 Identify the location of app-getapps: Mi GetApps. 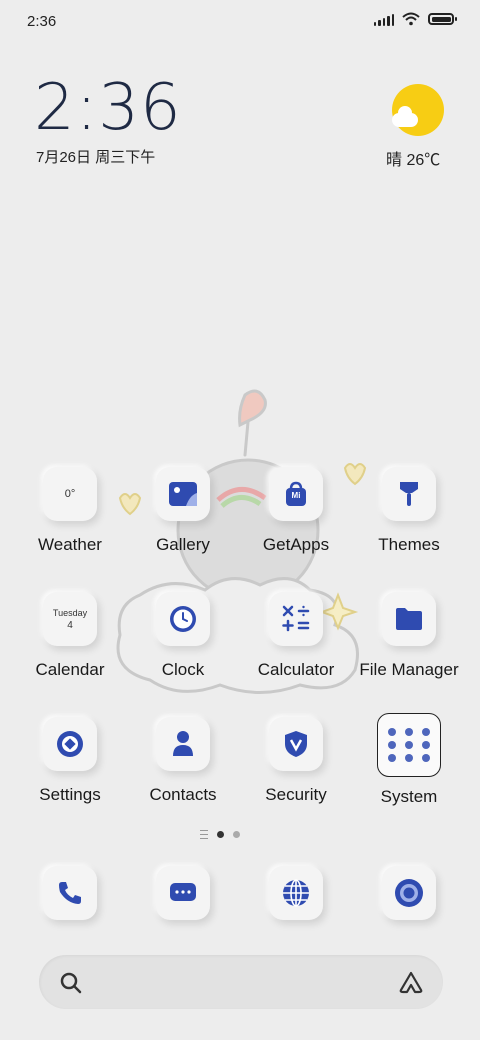
(296, 511).